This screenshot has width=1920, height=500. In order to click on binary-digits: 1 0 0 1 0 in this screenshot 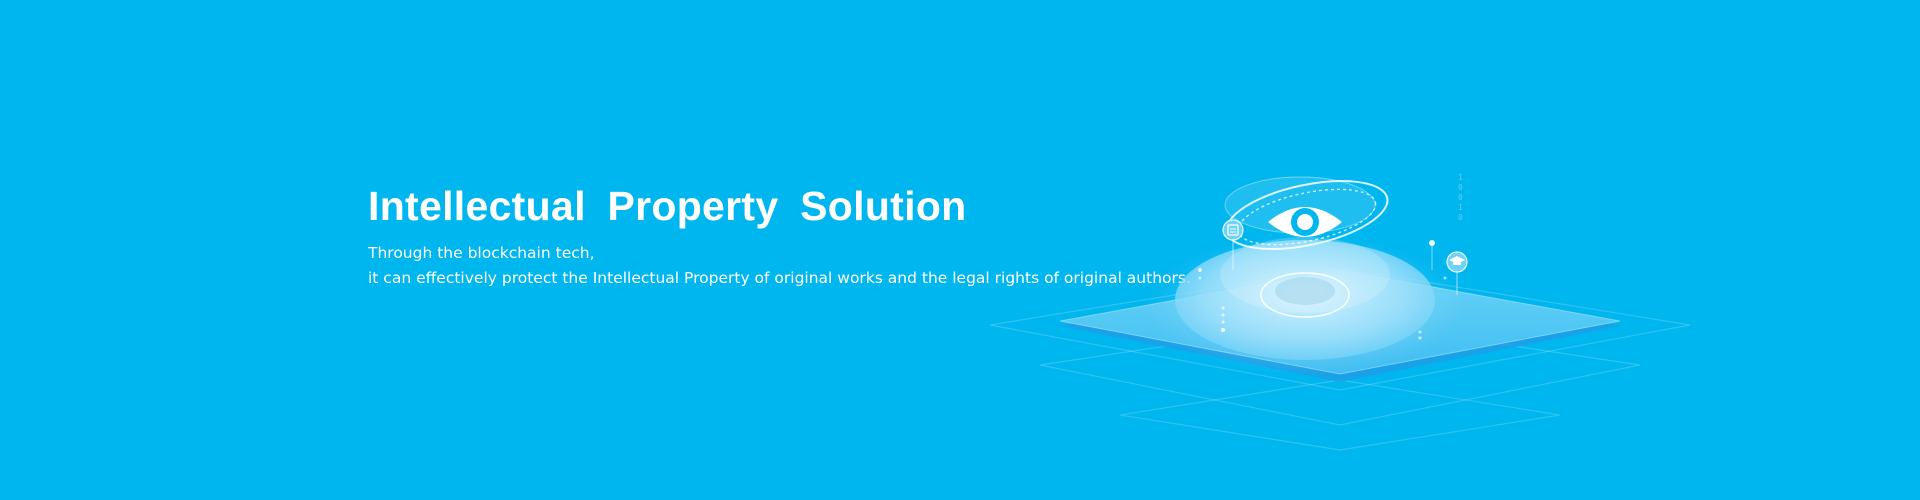, I will do `click(1460, 197)`.